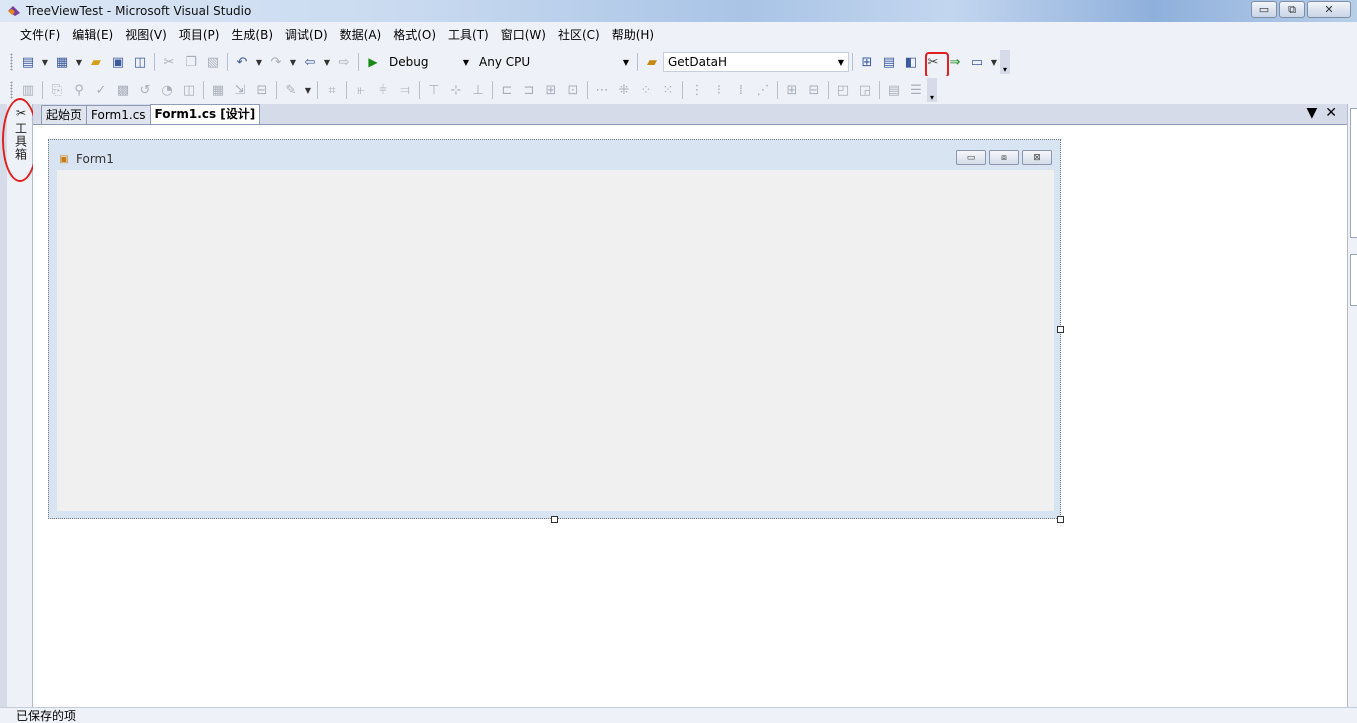 Image resolution: width=1357 pixels, height=723 pixels. Describe the element at coordinates (64, 114) in the screenshot. I see `tab-start-page: 起始页` at that location.